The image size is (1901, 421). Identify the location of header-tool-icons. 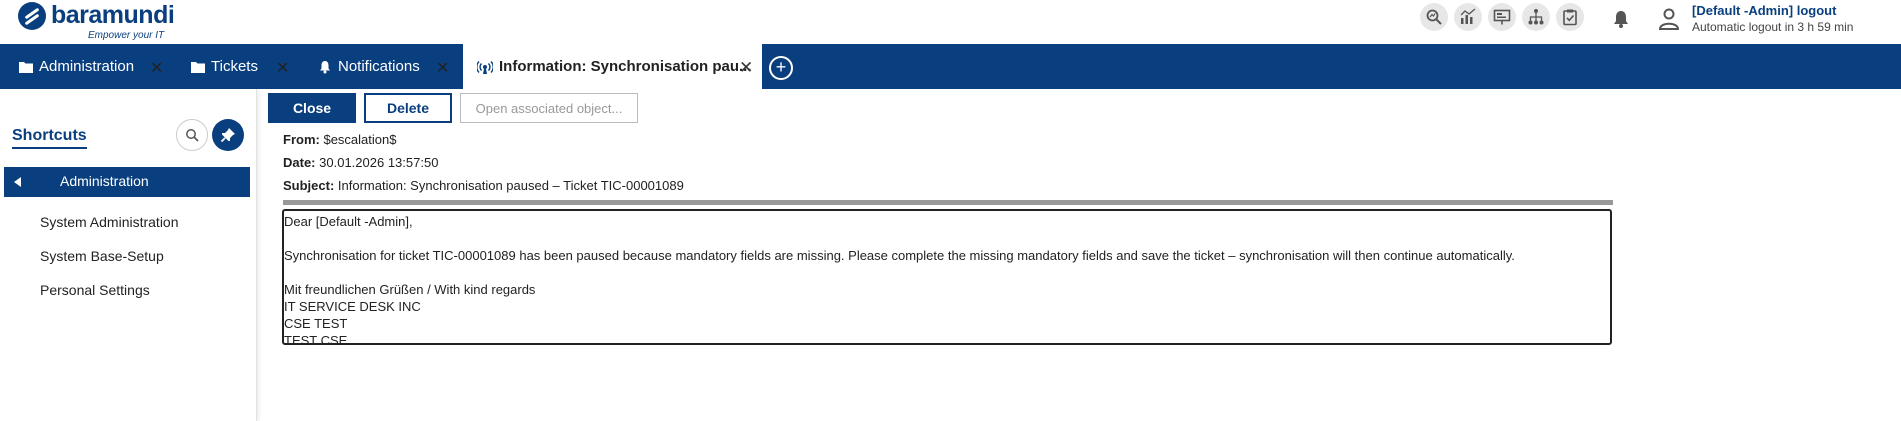
(1502, 19).